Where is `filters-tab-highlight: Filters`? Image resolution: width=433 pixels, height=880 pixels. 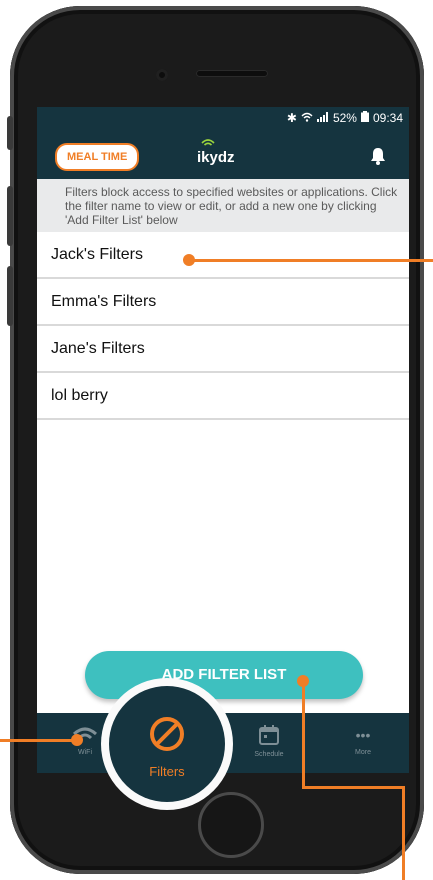 filters-tab-highlight: Filters is located at coordinates (167, 744).